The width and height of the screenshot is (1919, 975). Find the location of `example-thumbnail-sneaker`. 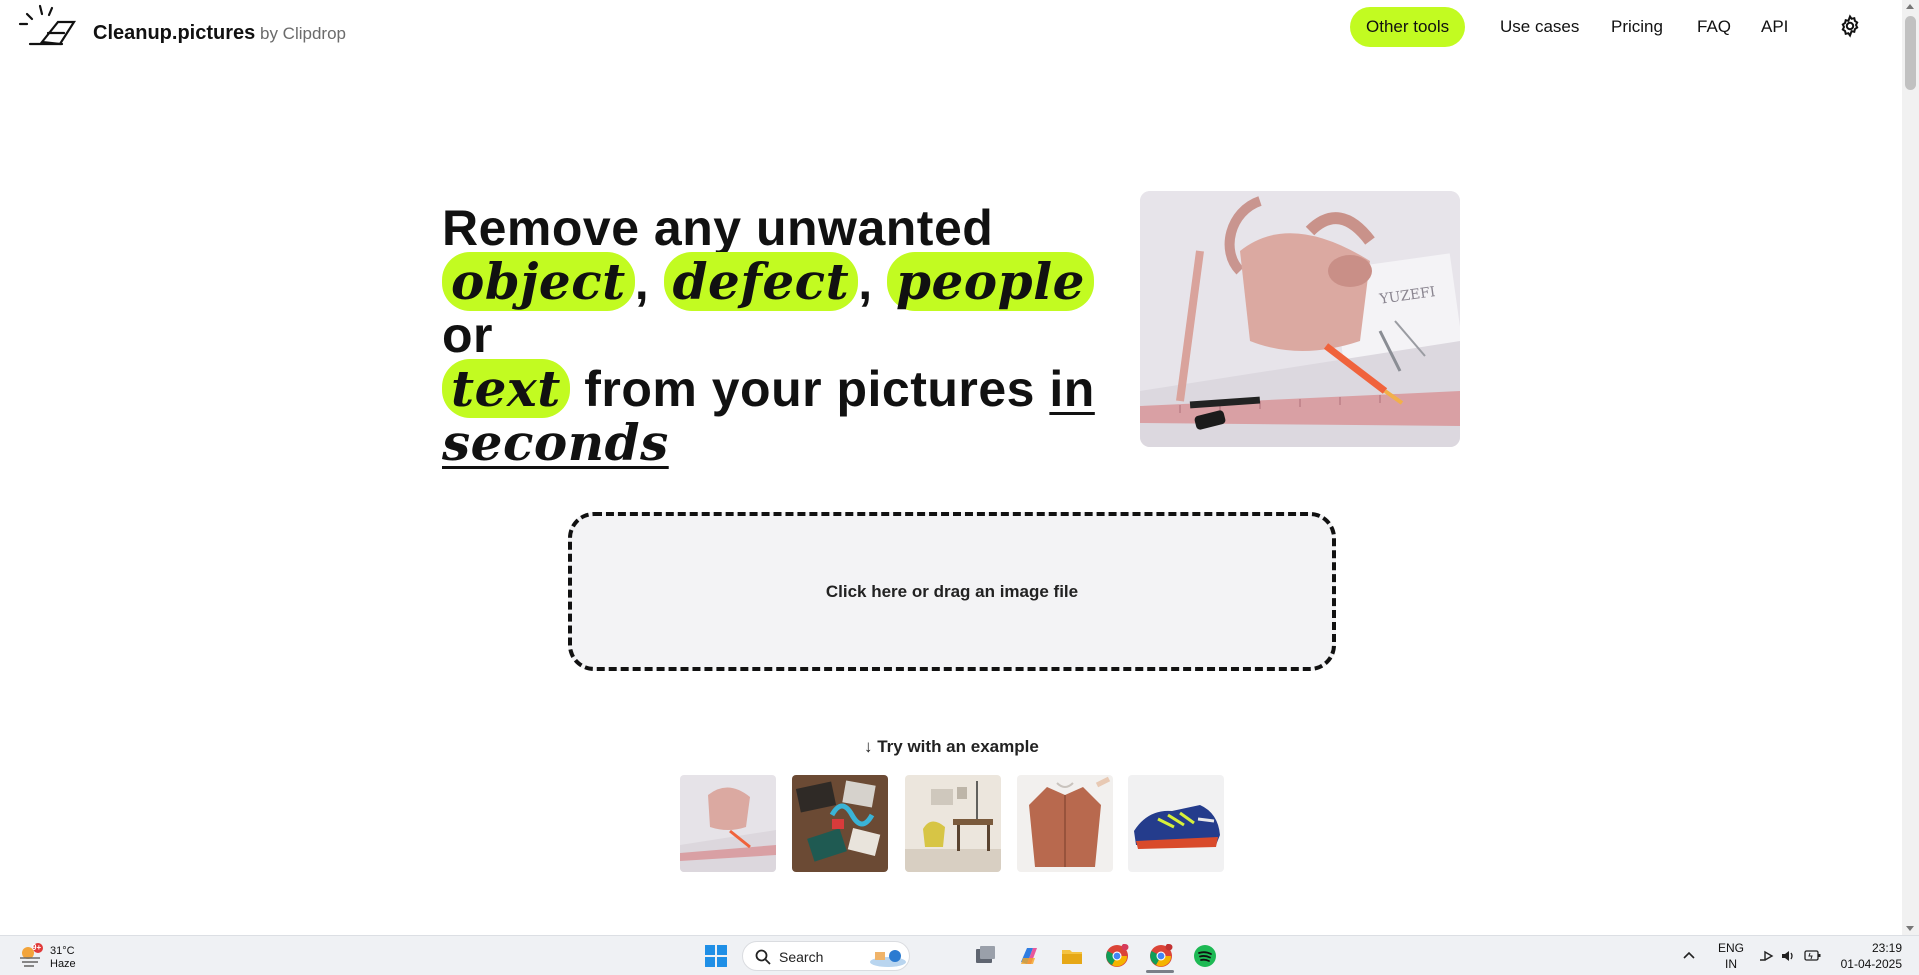

example-thumbnail-sneaker is located at coordinates (1176, 823).